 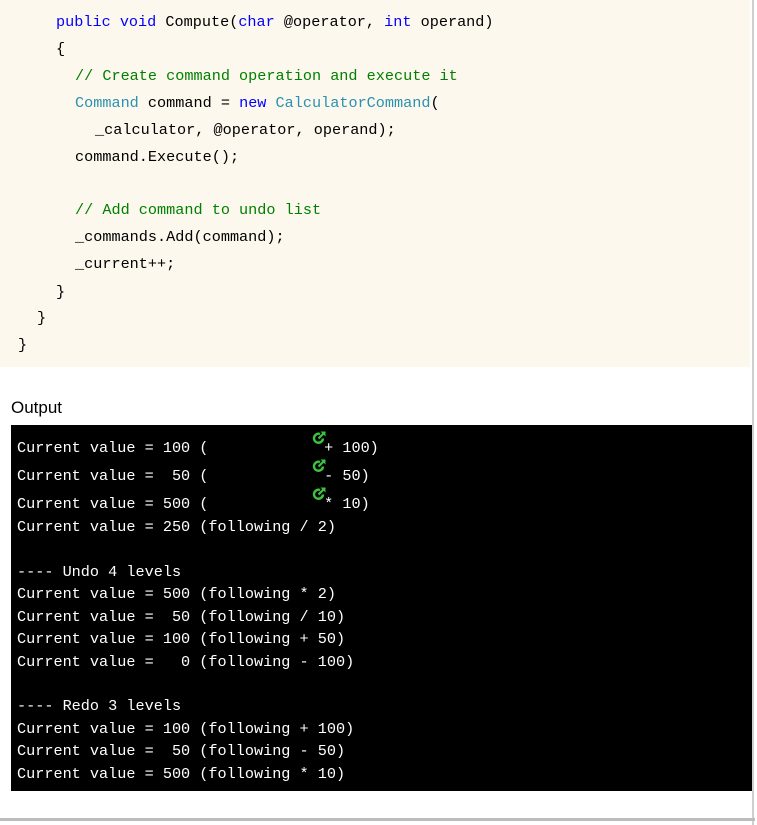 What do you see at coordinates (198, 210) in the screenshot?
I see `comment-undo-list: // Add command to undo list` at bounding box center [198, 210].